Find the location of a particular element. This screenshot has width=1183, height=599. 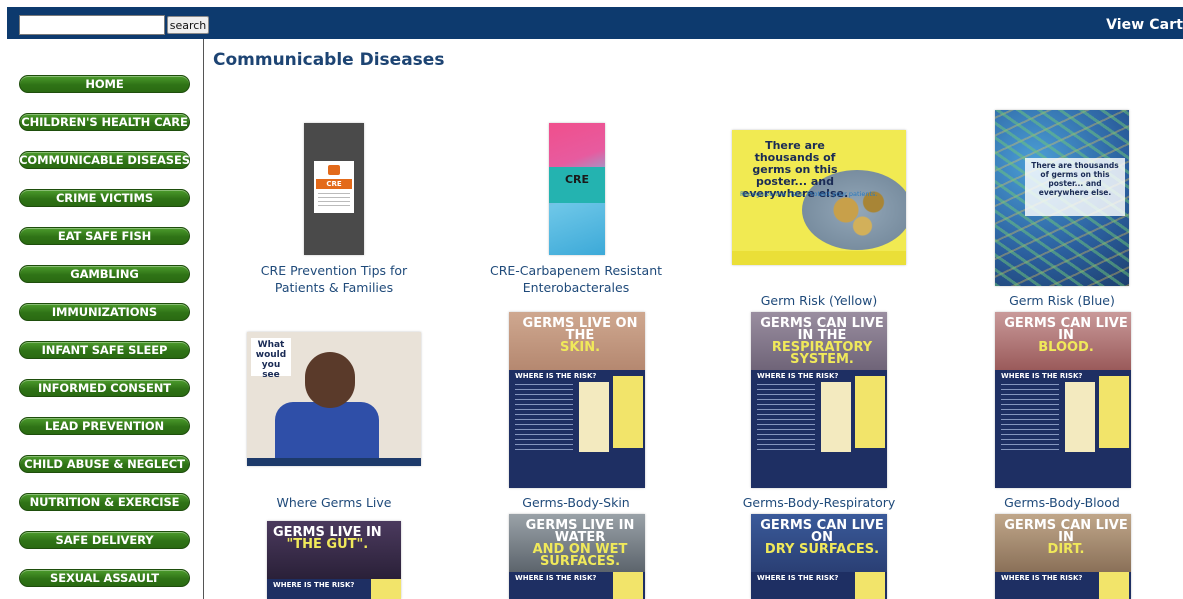

text-lines is located at coordinates (334, 201).